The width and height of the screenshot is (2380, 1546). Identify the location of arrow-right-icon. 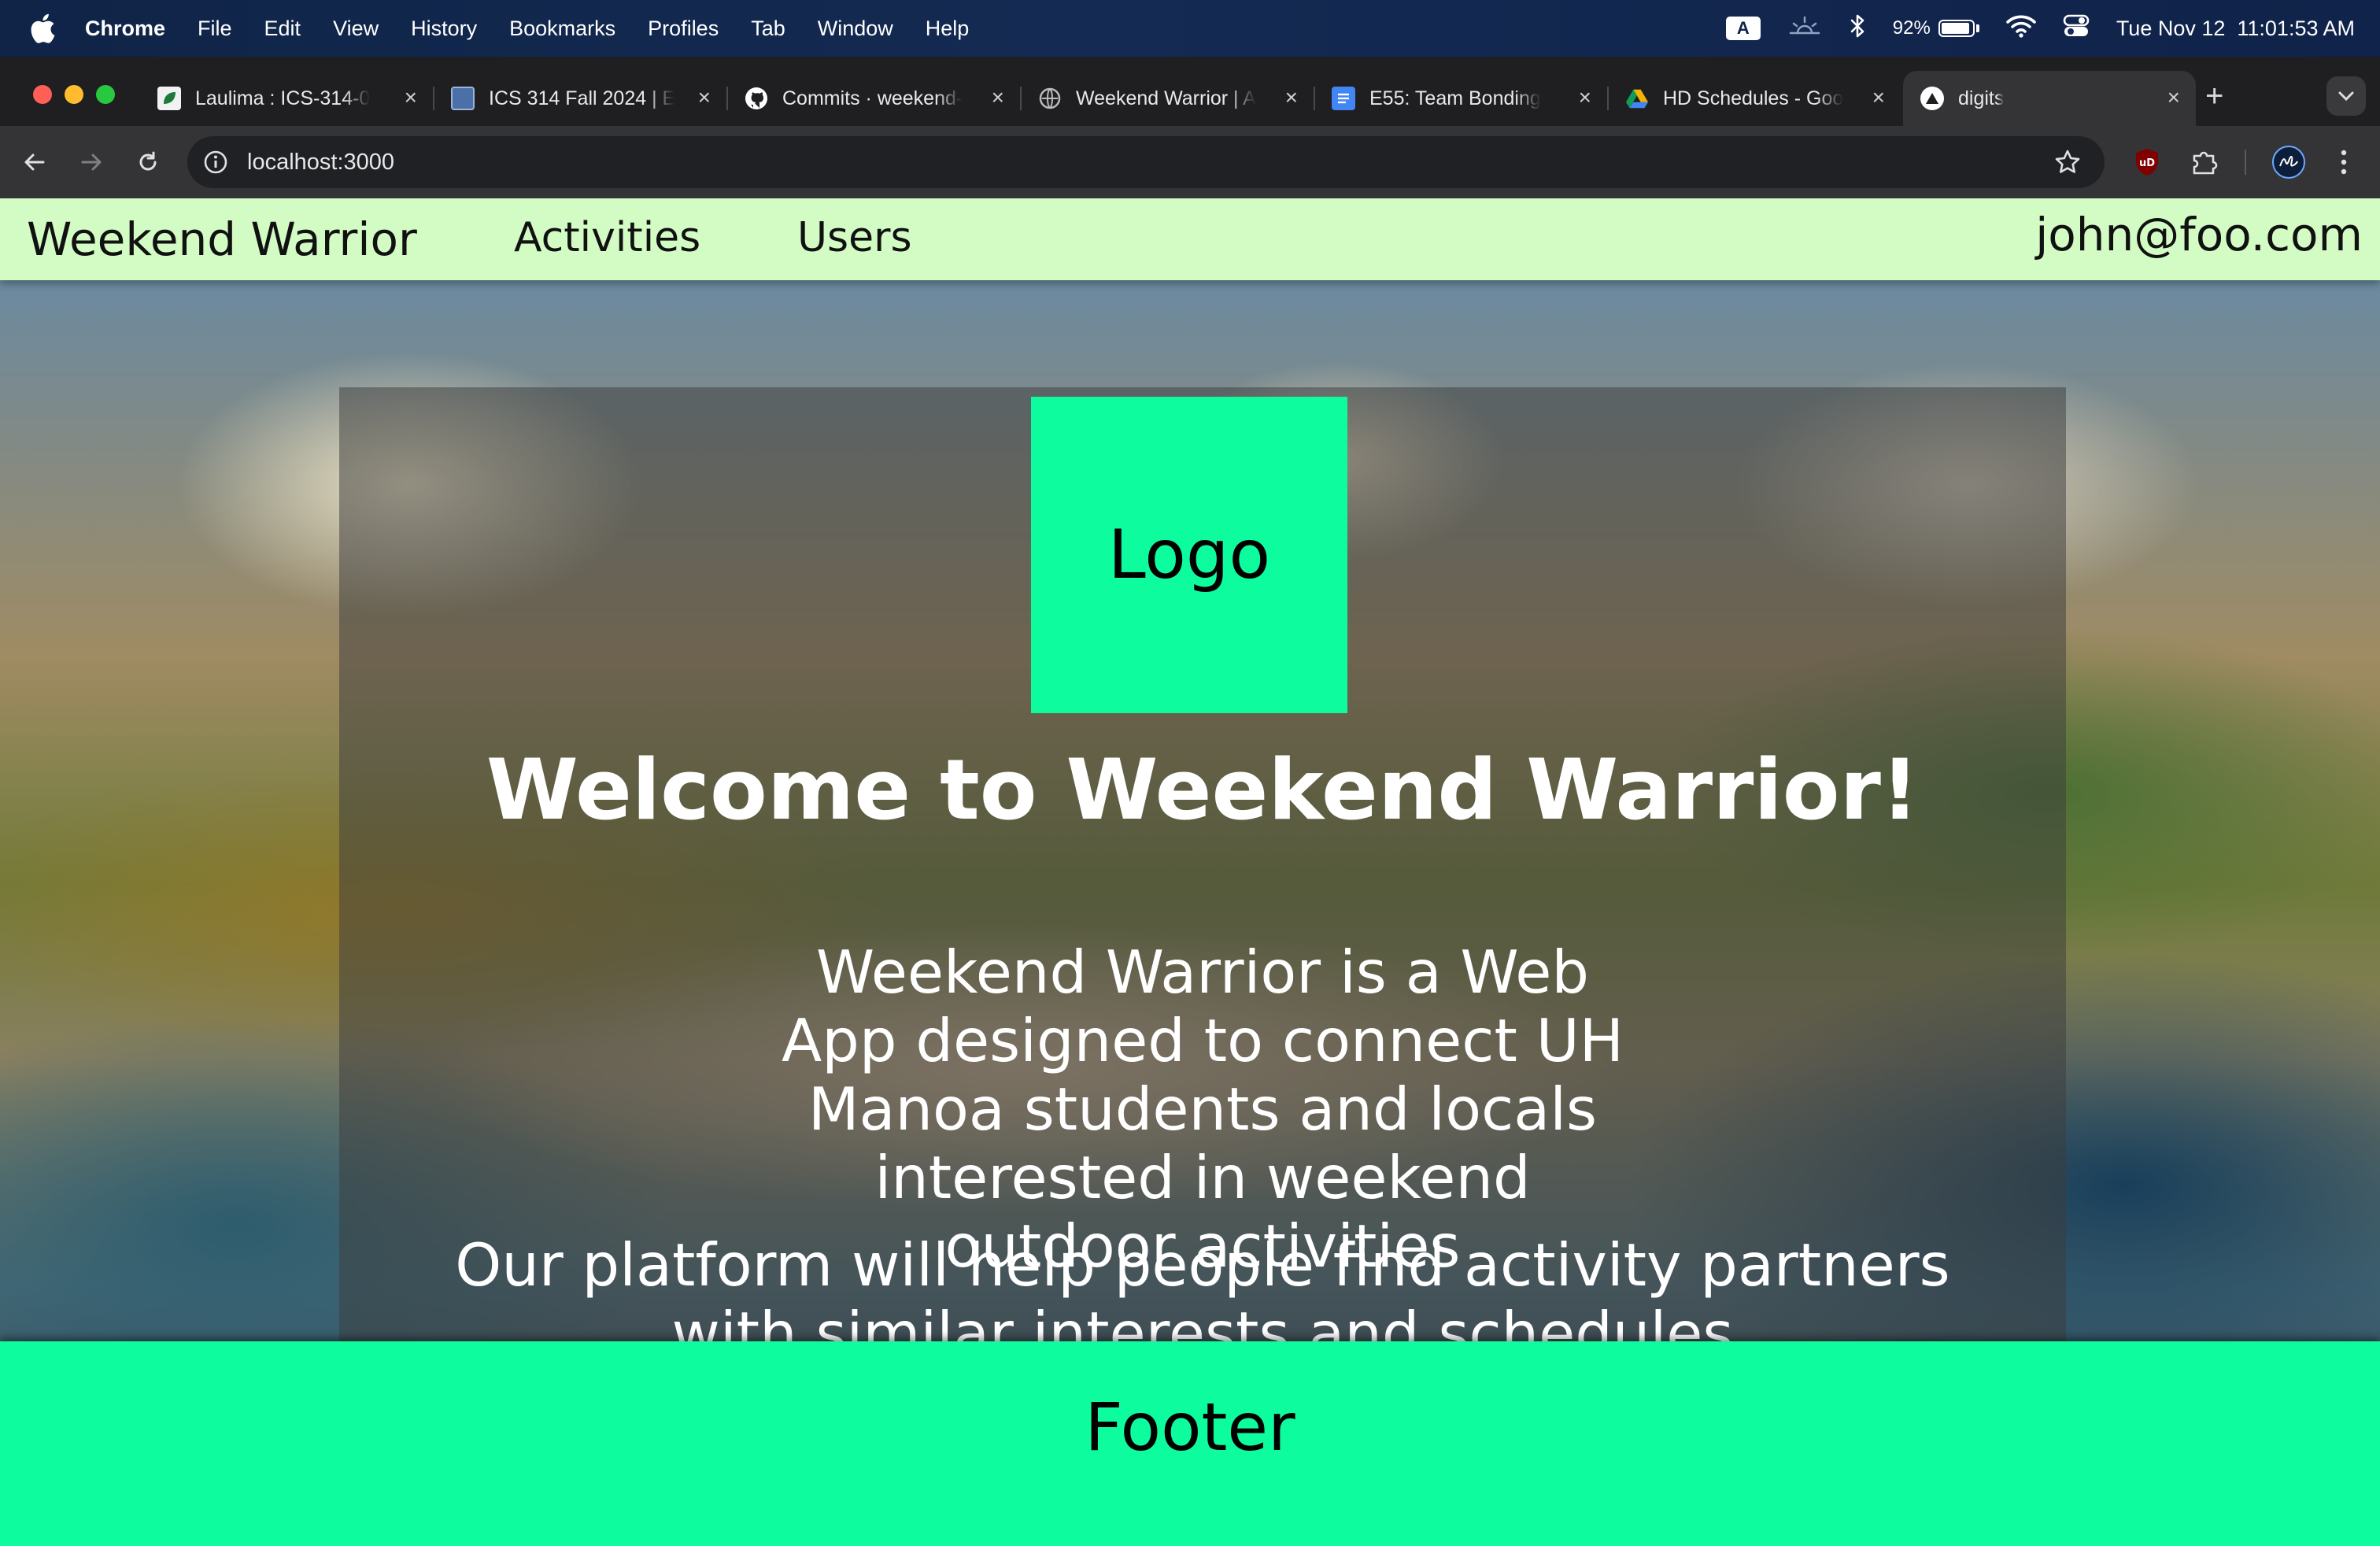
(91, 162).